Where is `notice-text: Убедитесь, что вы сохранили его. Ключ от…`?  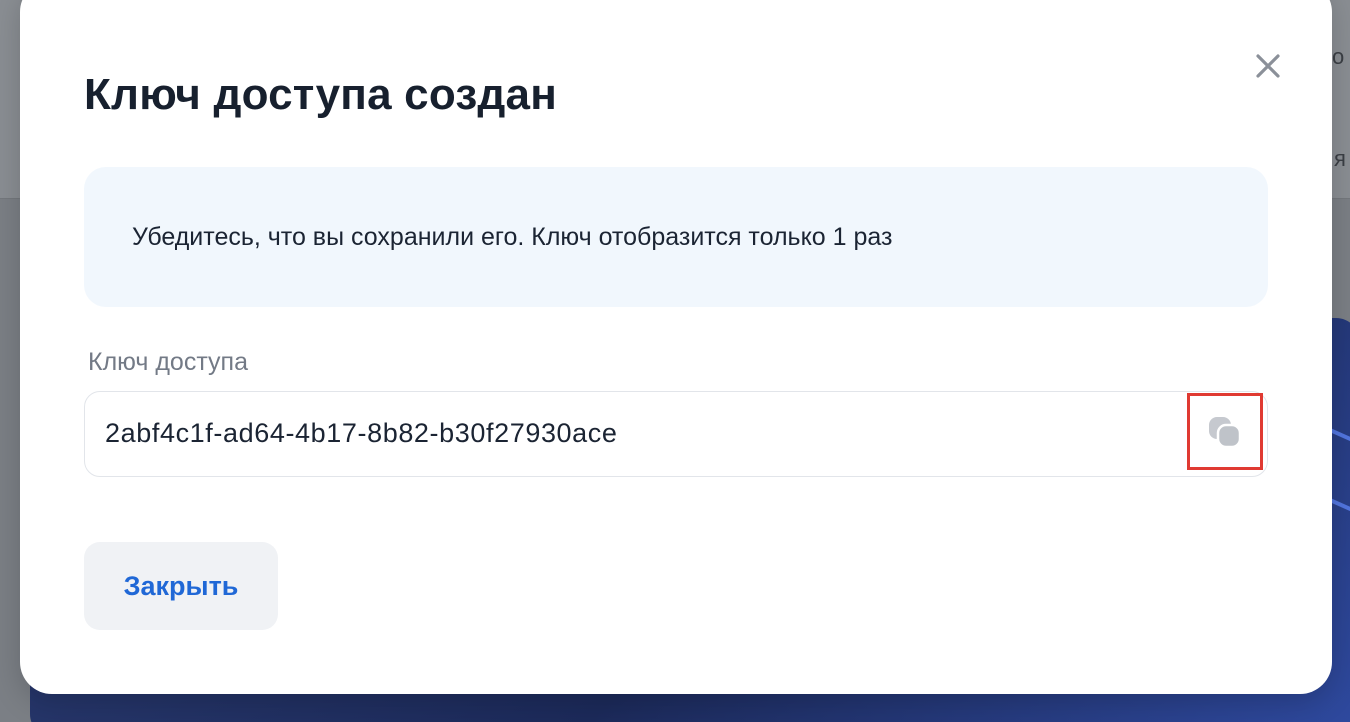 notice-text: Убедитесь, что вы сохранили его. Ключ от… is located at coordinates (512, 237).